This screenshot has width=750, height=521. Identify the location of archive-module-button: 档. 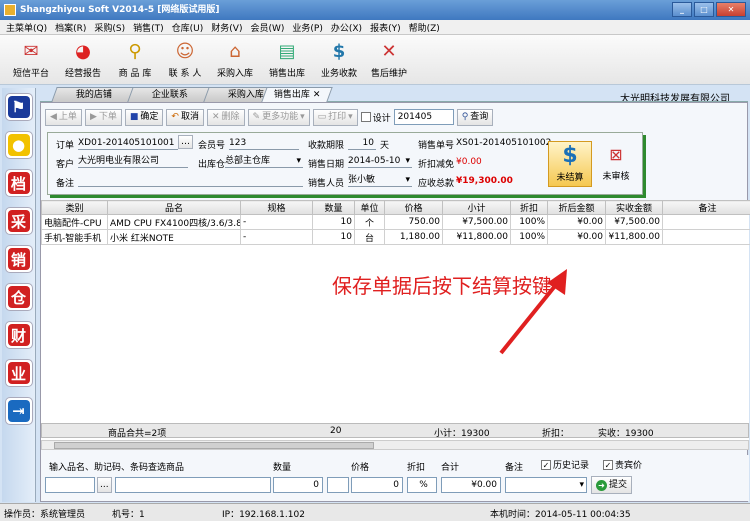
(18, 183).